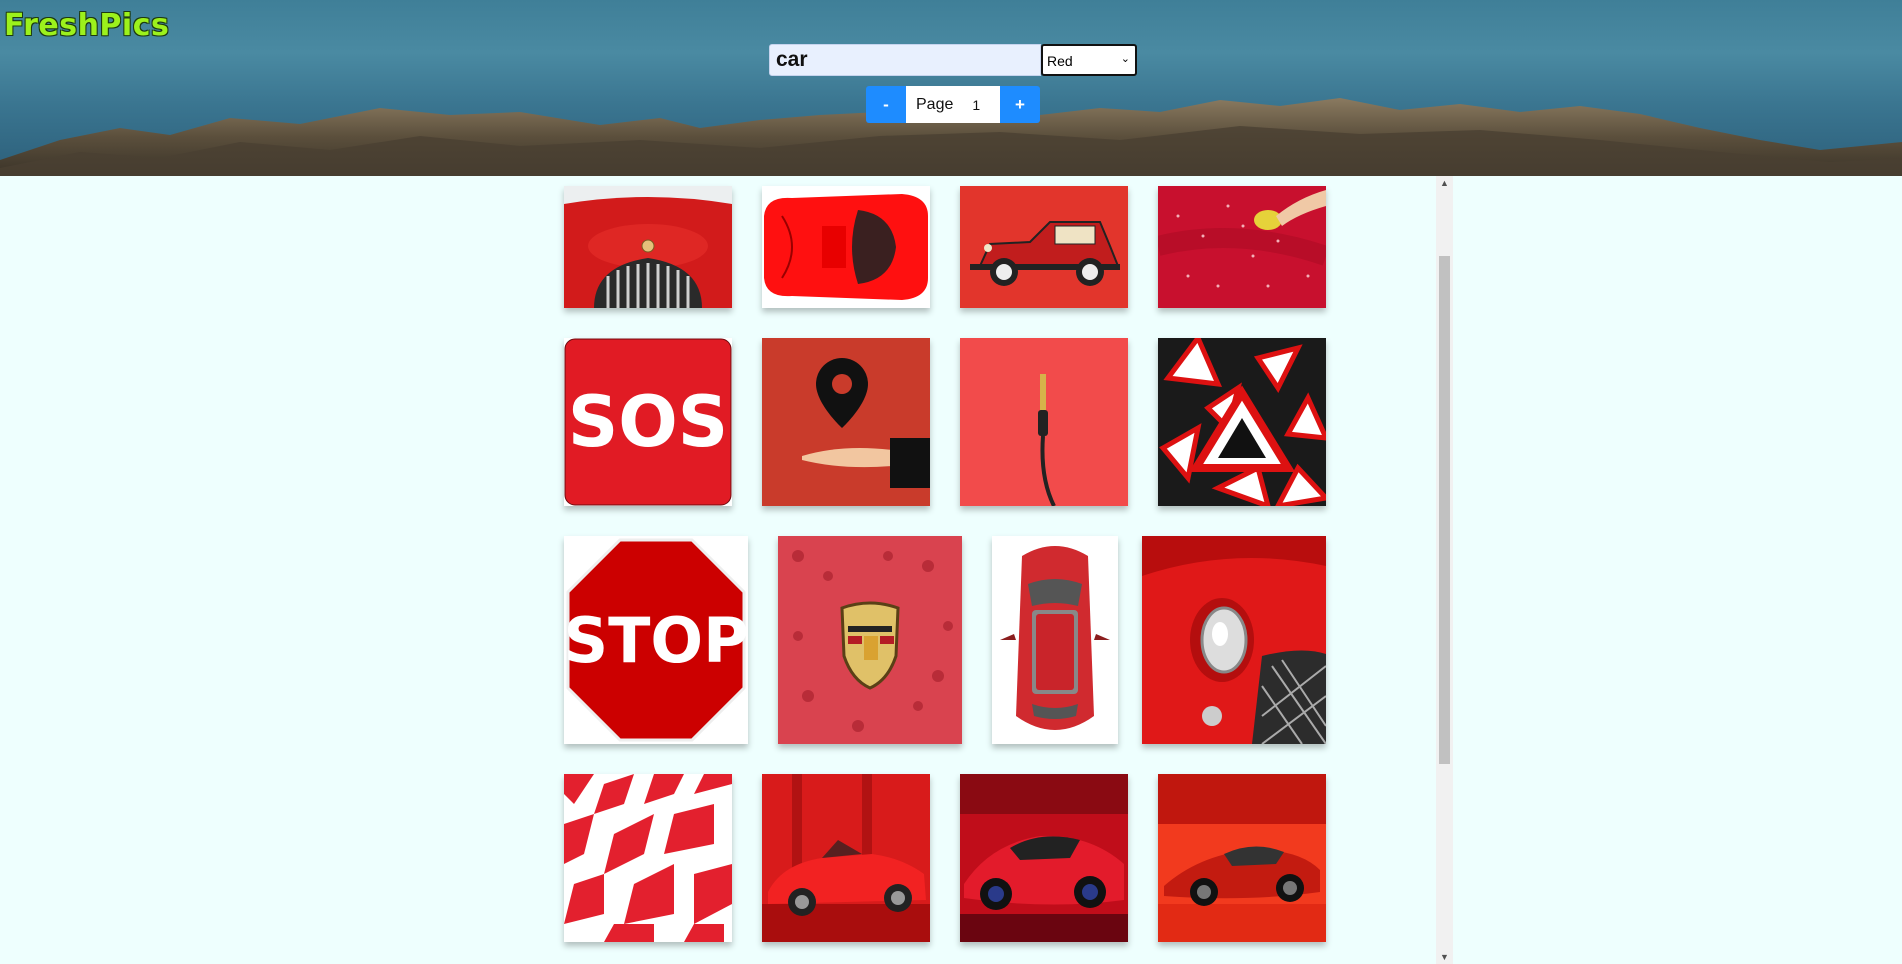  I want to click on image-tile-sos-sign: SOS, so click(648, 422).